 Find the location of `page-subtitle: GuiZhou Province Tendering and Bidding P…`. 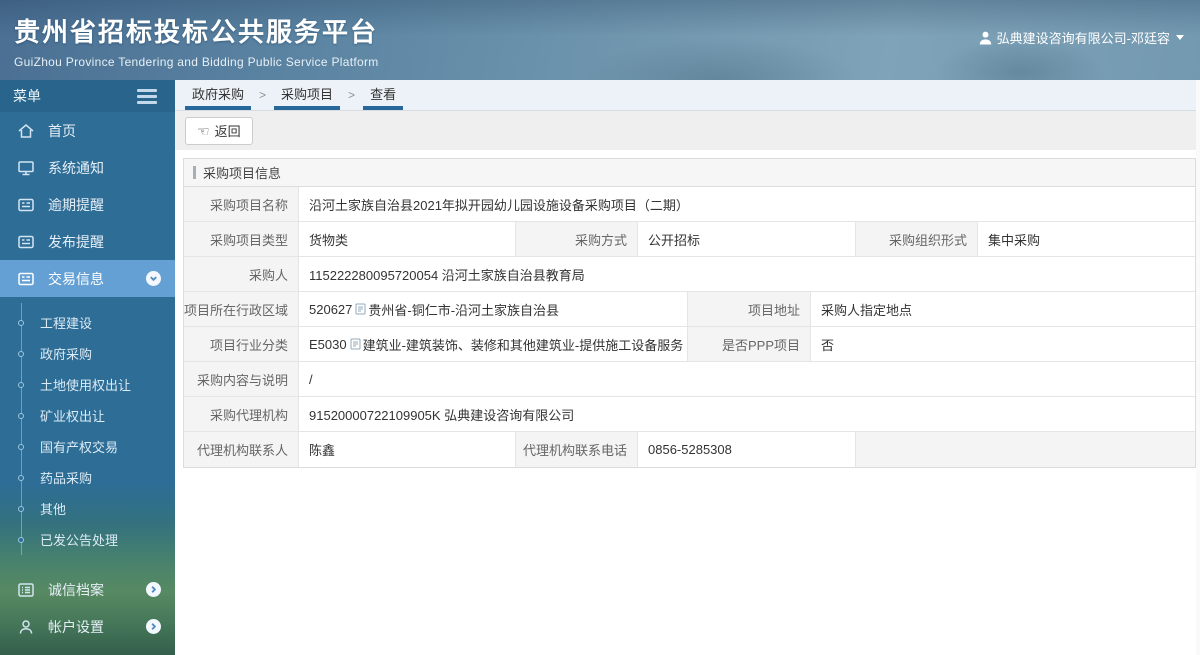

page-subtitle: GuiZhou Province Tendering and Bidding P… is located at coordinates (196, 62).